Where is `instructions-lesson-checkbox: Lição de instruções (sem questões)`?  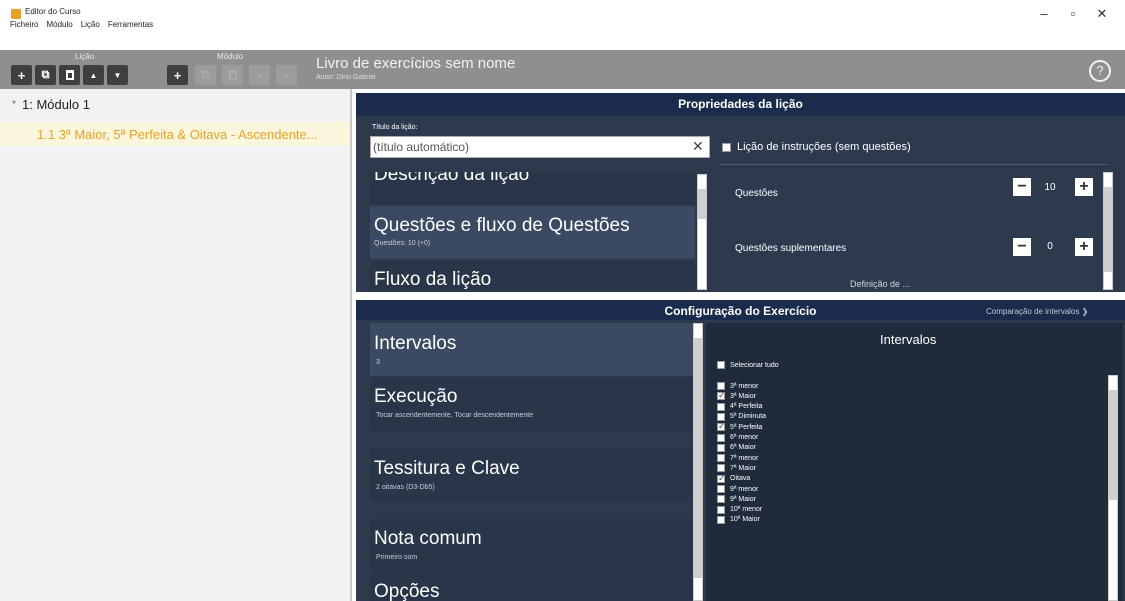 instructions-lesson-checkbox: Lição de instruções (sem questões) is located at coordinates (816, 147).